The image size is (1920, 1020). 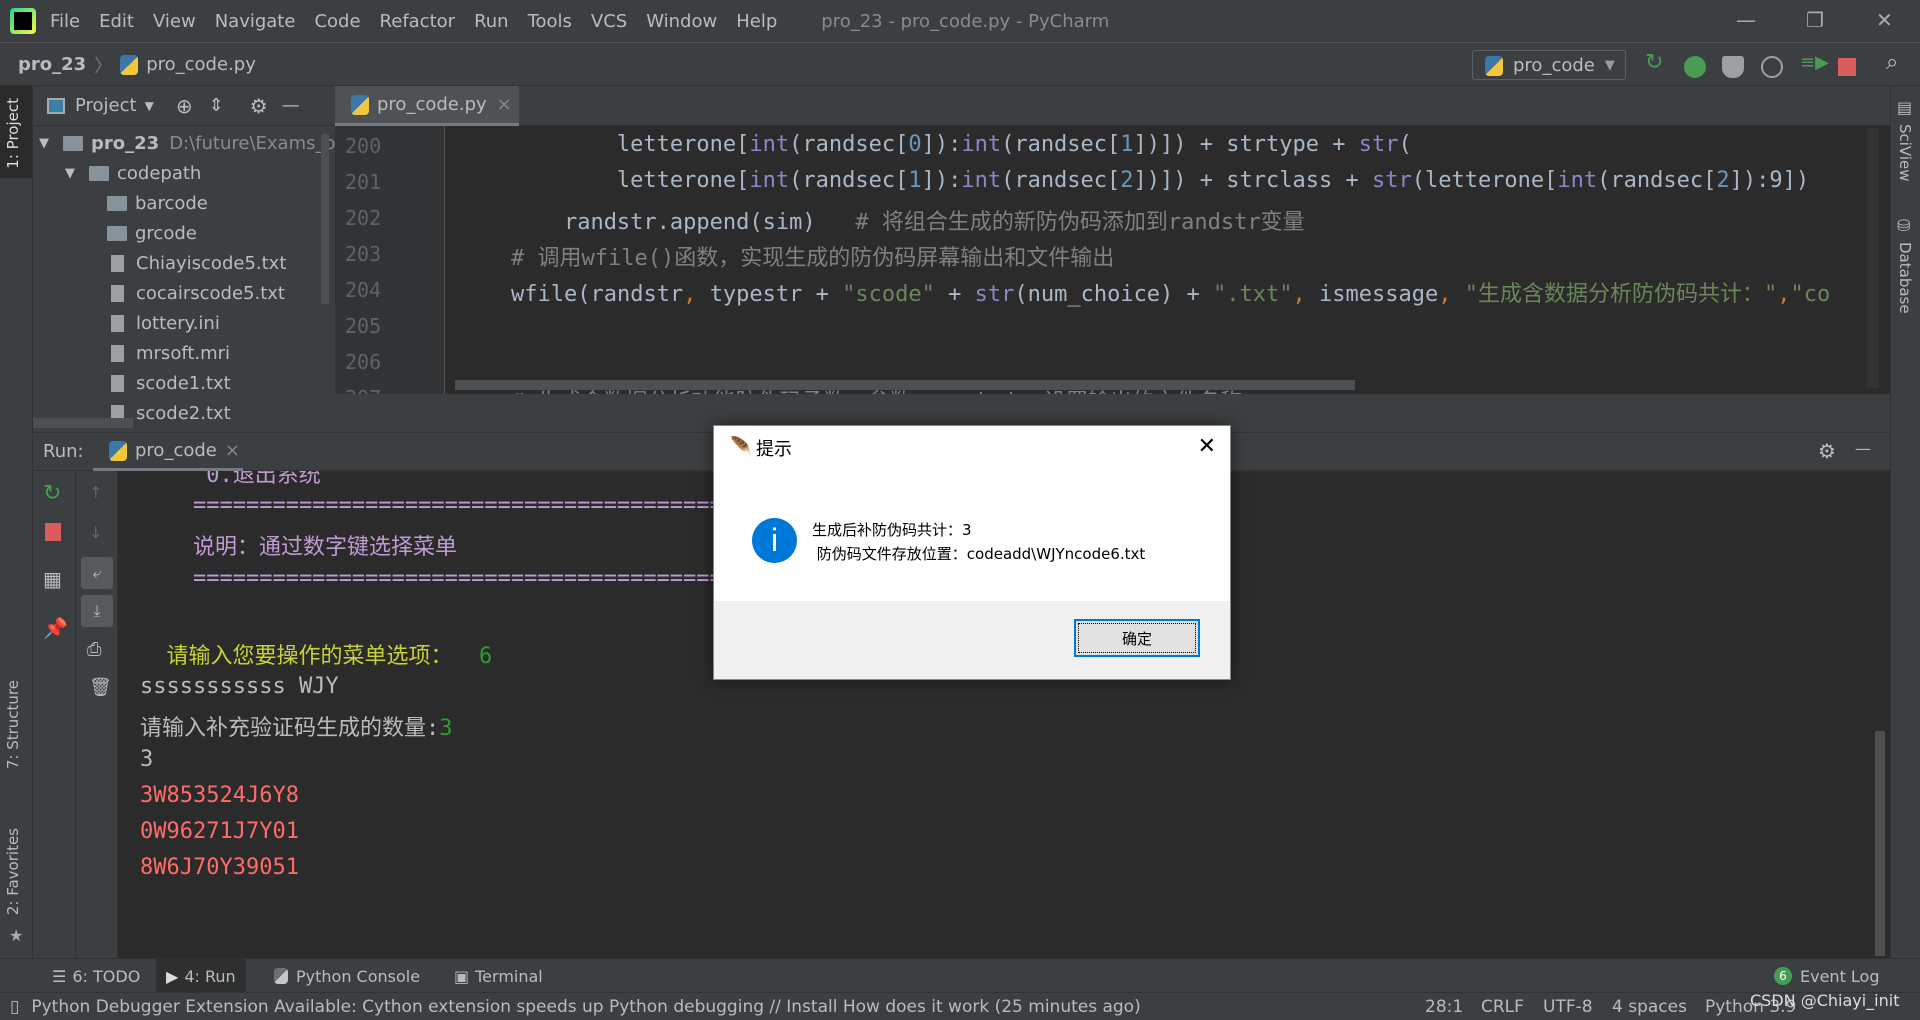 What do you see at coordinates (1746, 20) in the screenshot?
I see `minimize-icon: —` at bounding box center [1746, 20].